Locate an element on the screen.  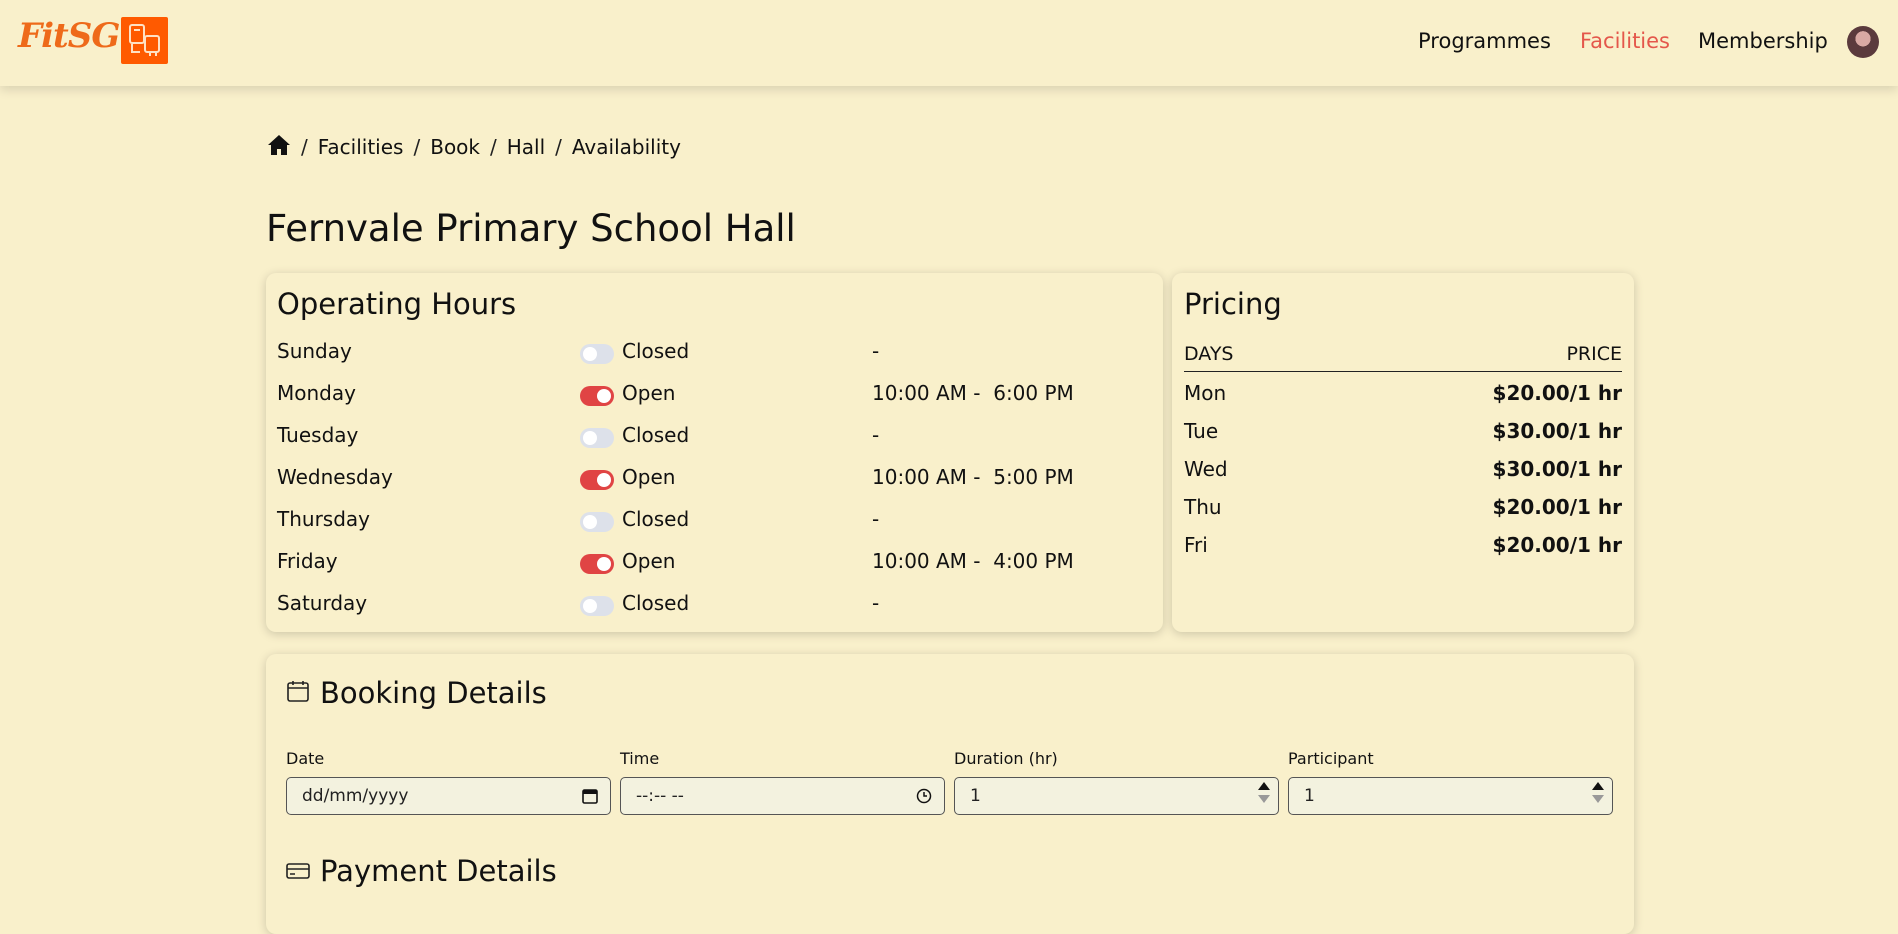
page-title: Fernvale Primary School Hall is located at coordinates (531, 228).